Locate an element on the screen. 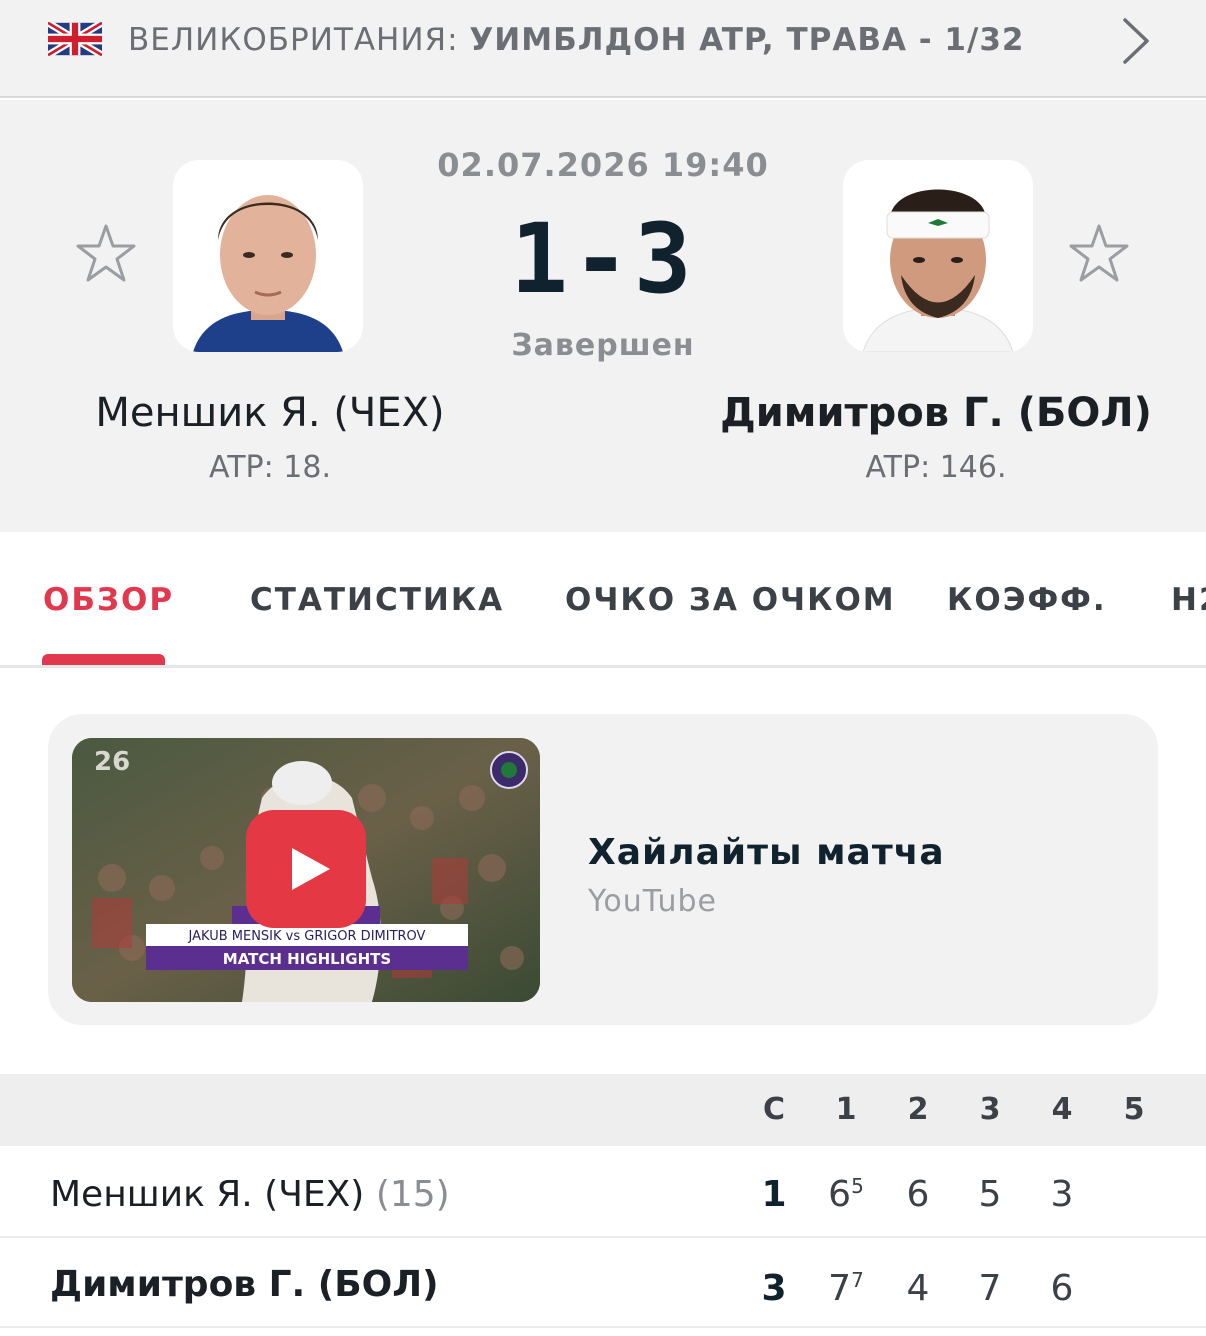 The image size is (1206, 1336). tiebreak-points: 5 is located at coordinates (857, 1186).